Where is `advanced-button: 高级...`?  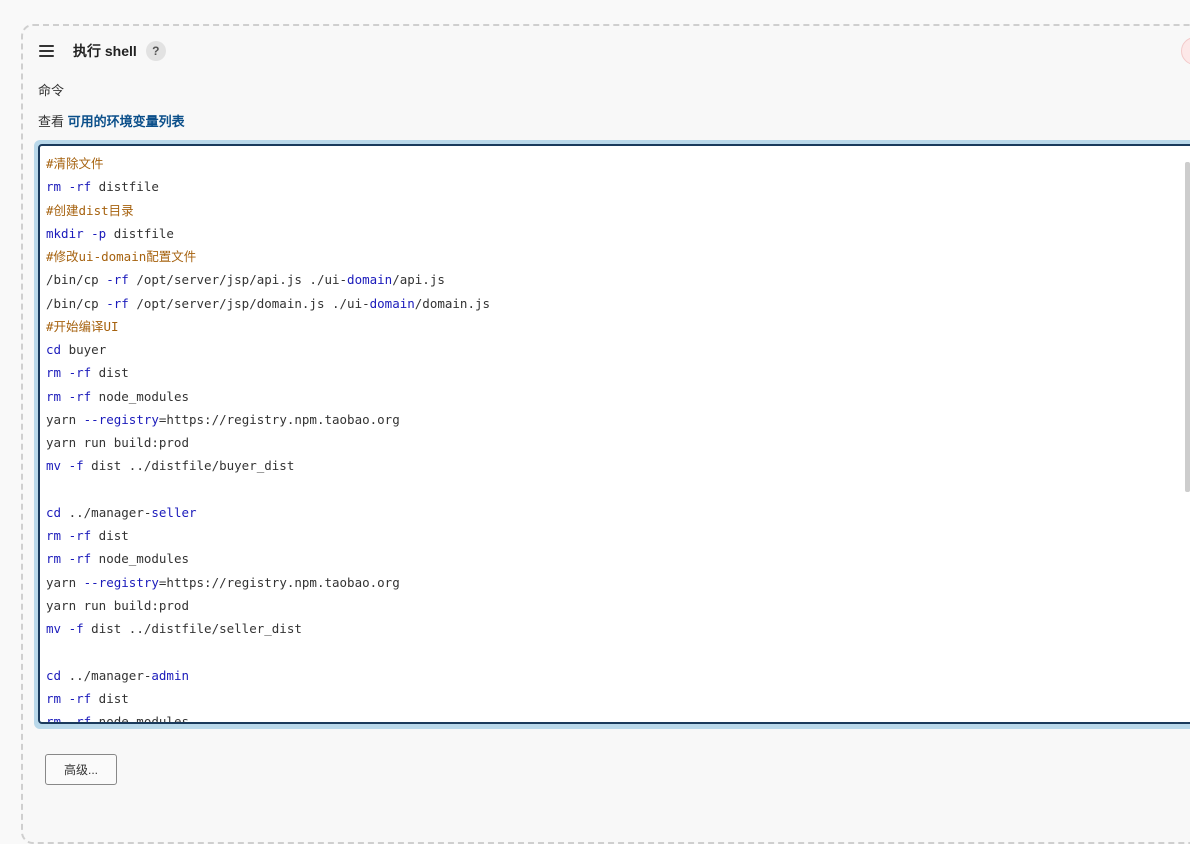
advanced-button: 高级... is located at coordinates (81, 769).